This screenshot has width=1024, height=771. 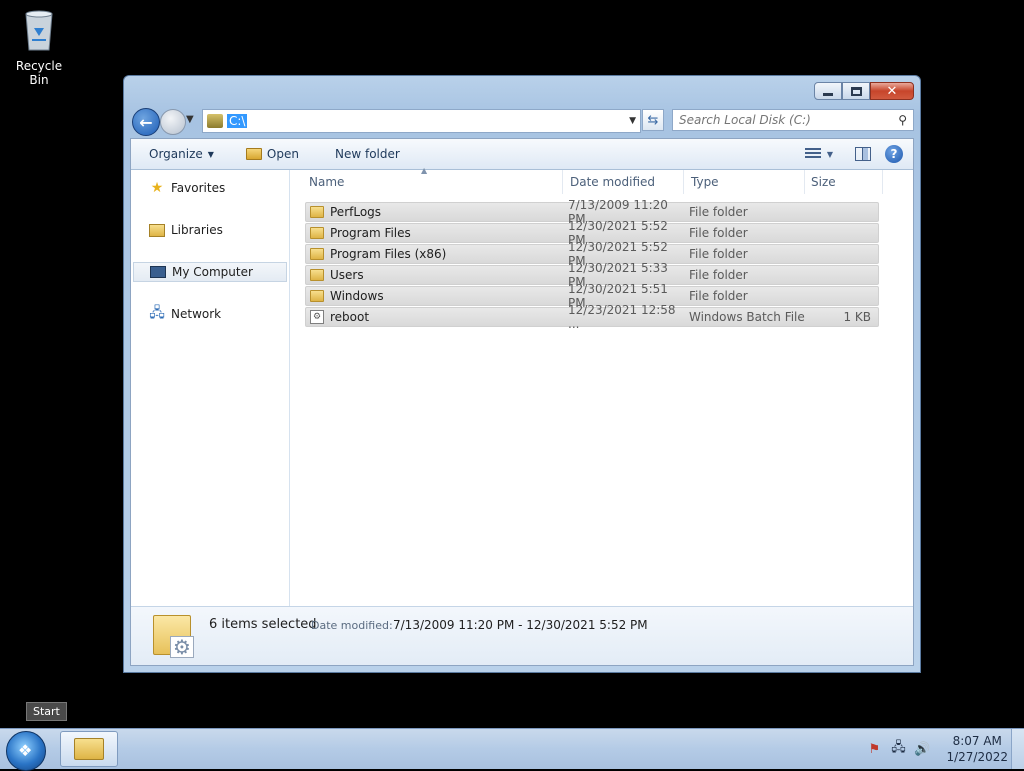 I want to click on close-icon: ✕, so click(x=892, y=91).